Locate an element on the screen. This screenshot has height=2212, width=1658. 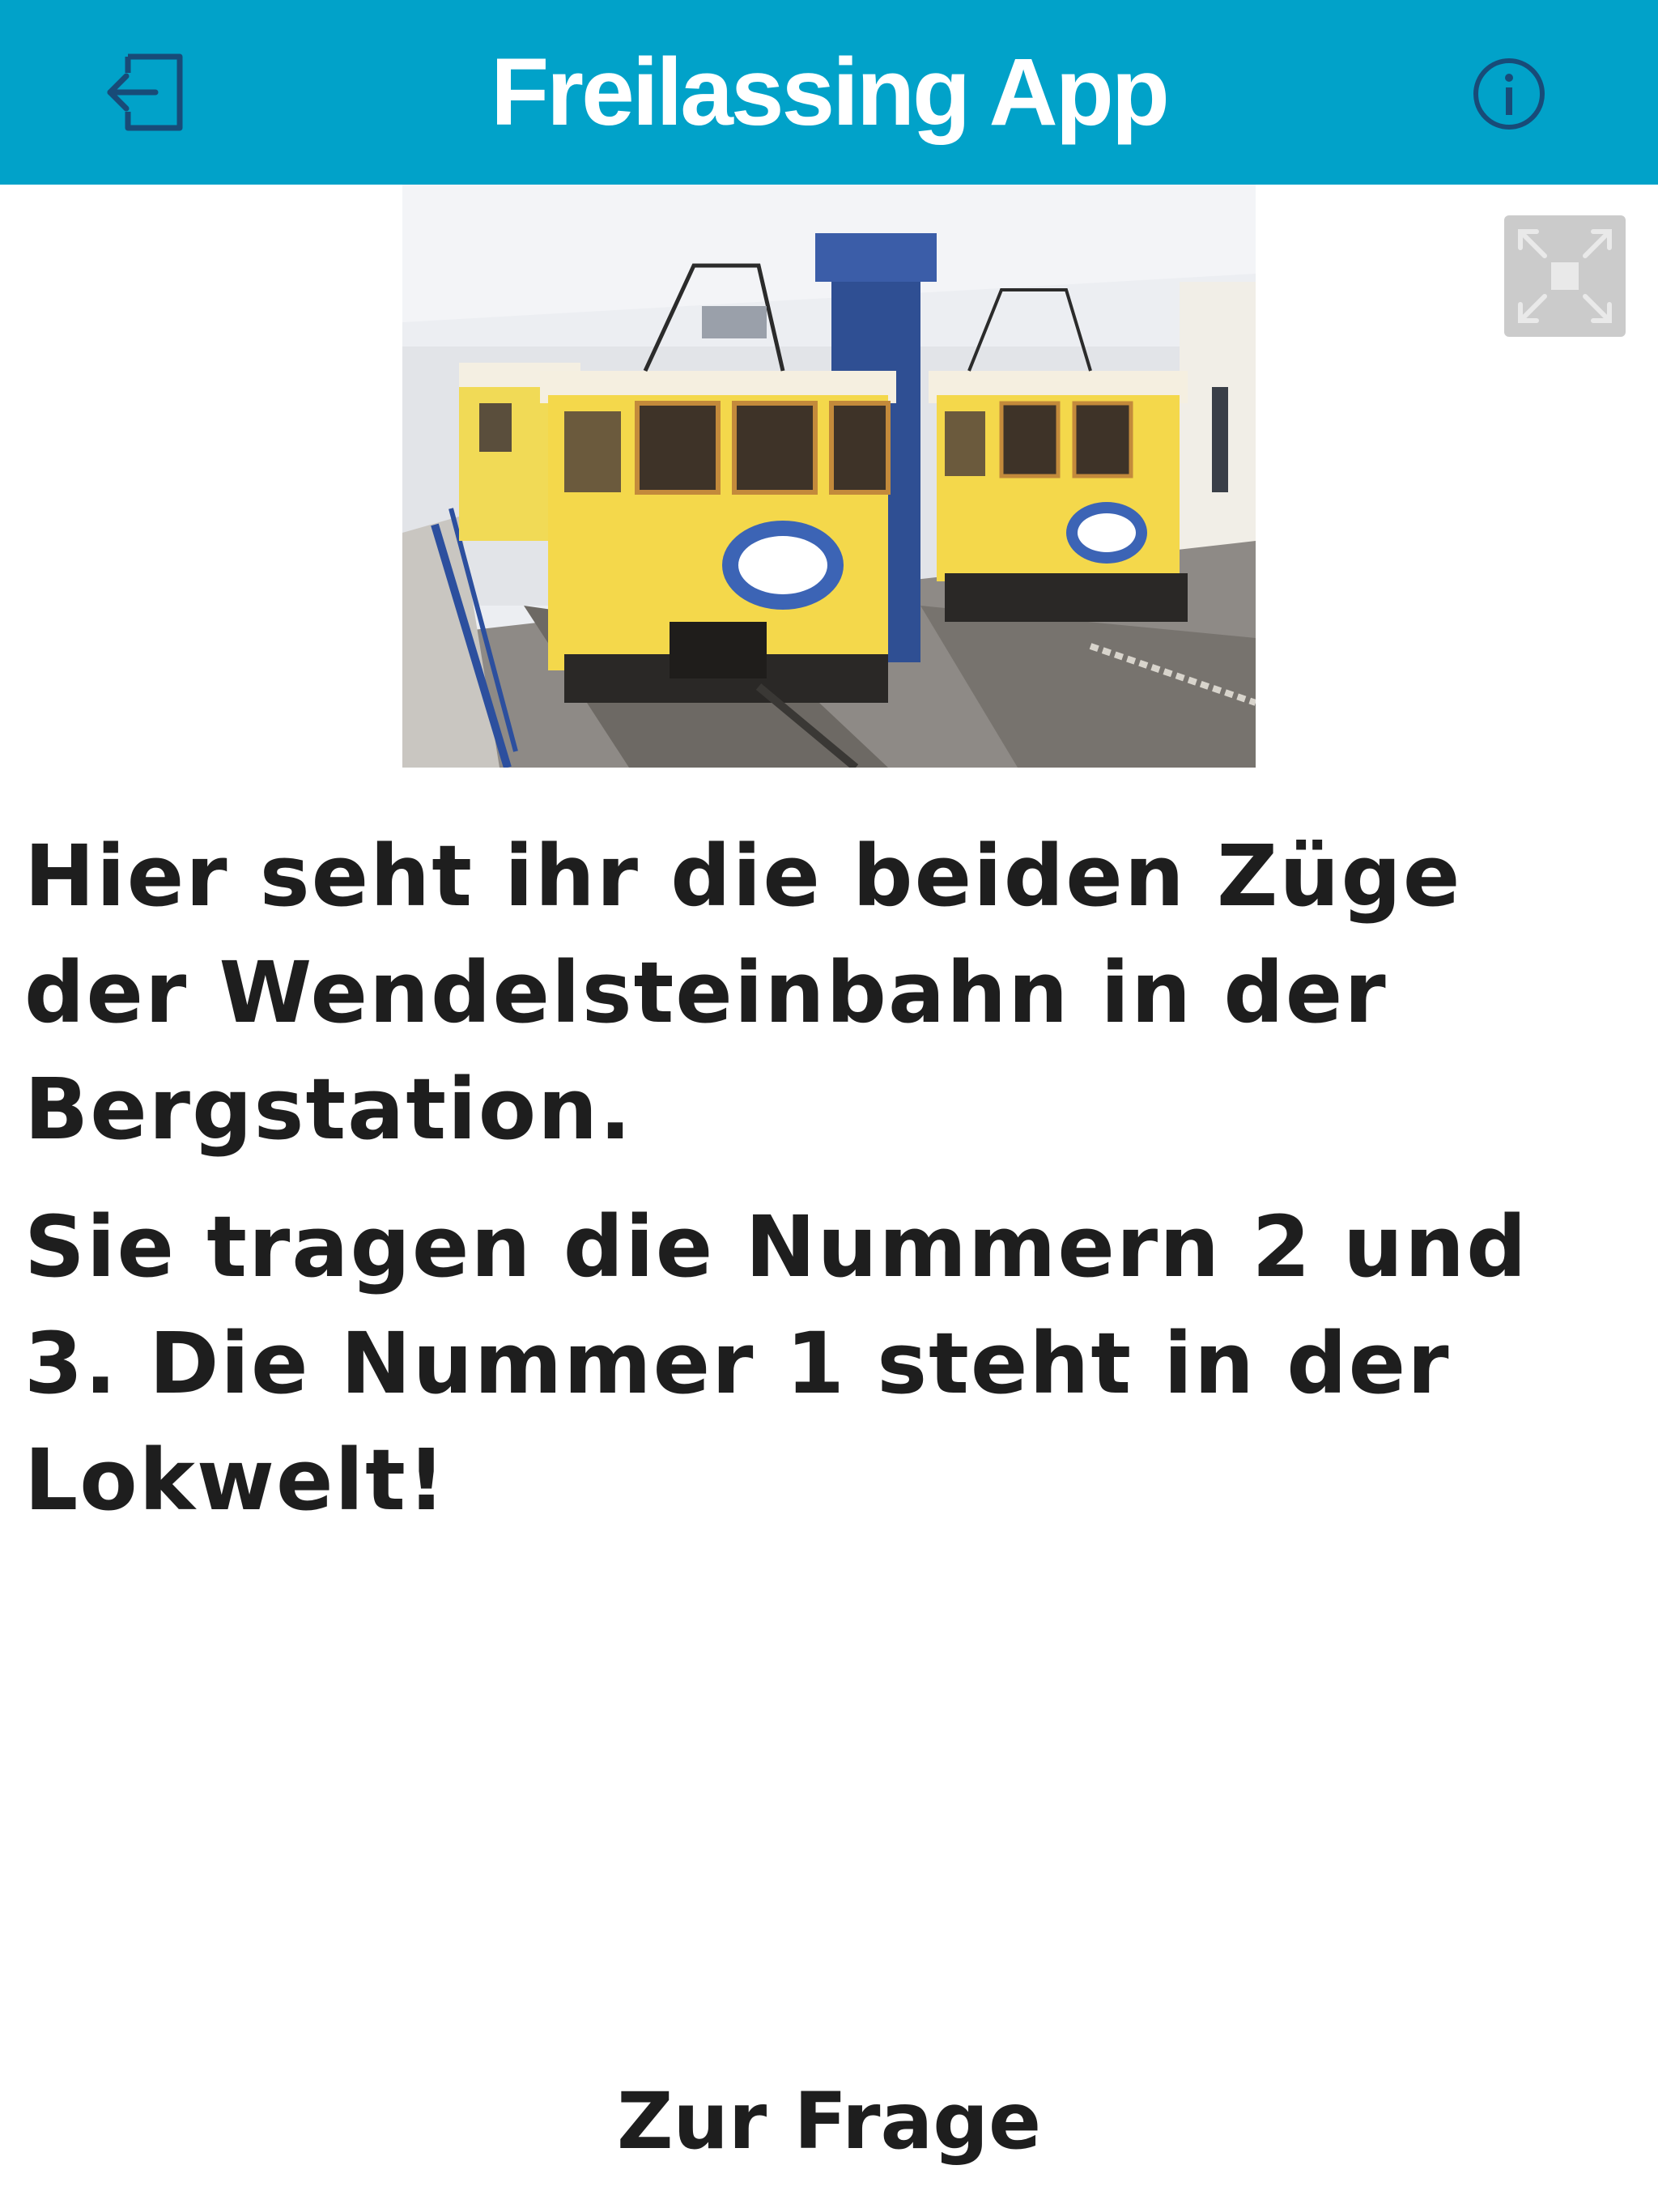
fullscreen-icon is located at coordinates (1565, 276).